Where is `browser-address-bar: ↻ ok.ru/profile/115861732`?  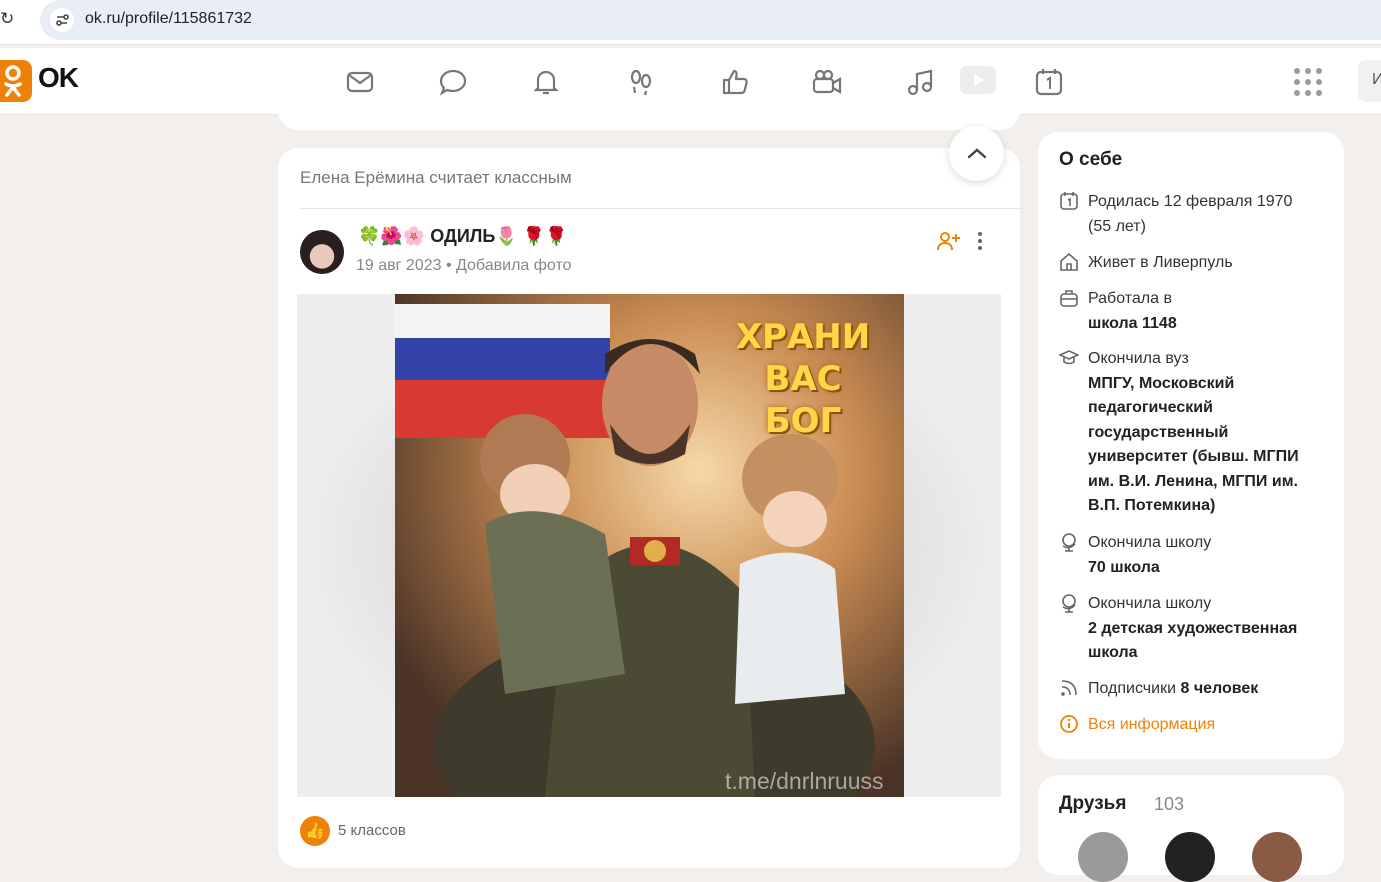 browser-address-bar: ↻ ok.ru/profile/115861732 is located at coordinates (690, 22).